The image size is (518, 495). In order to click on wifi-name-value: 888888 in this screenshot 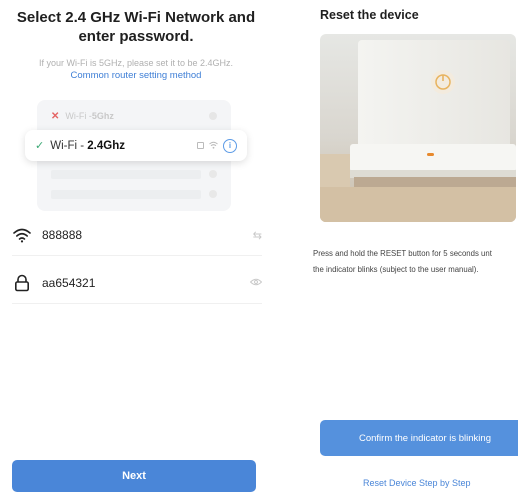, I will do `click(62, 235)`.